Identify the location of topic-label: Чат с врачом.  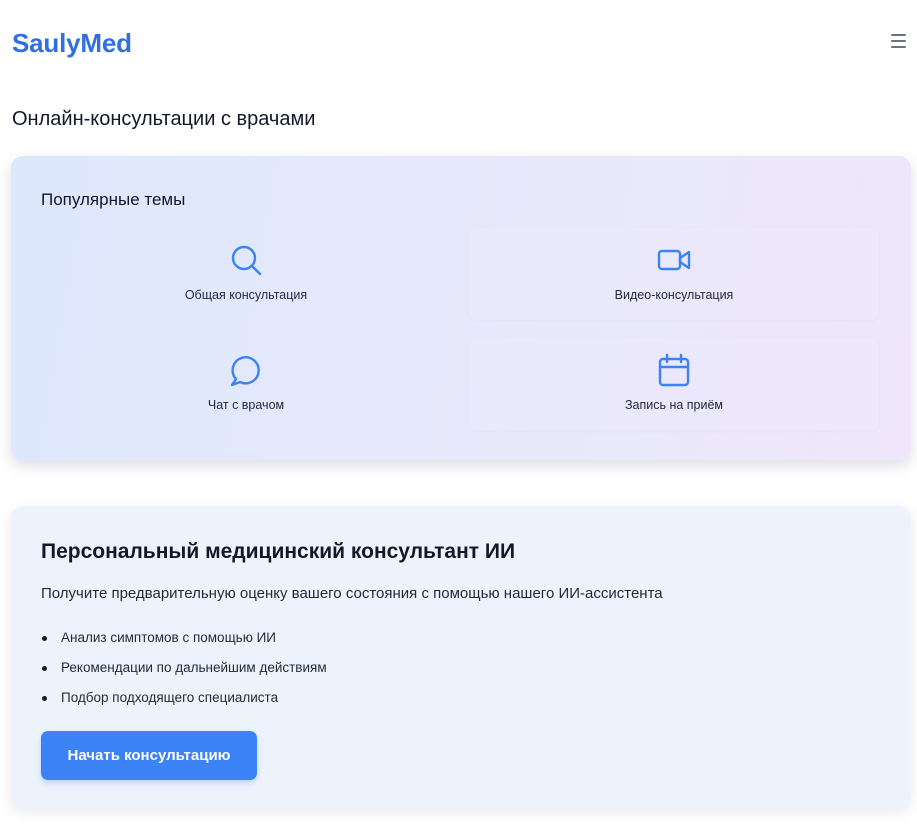
(246, 405).